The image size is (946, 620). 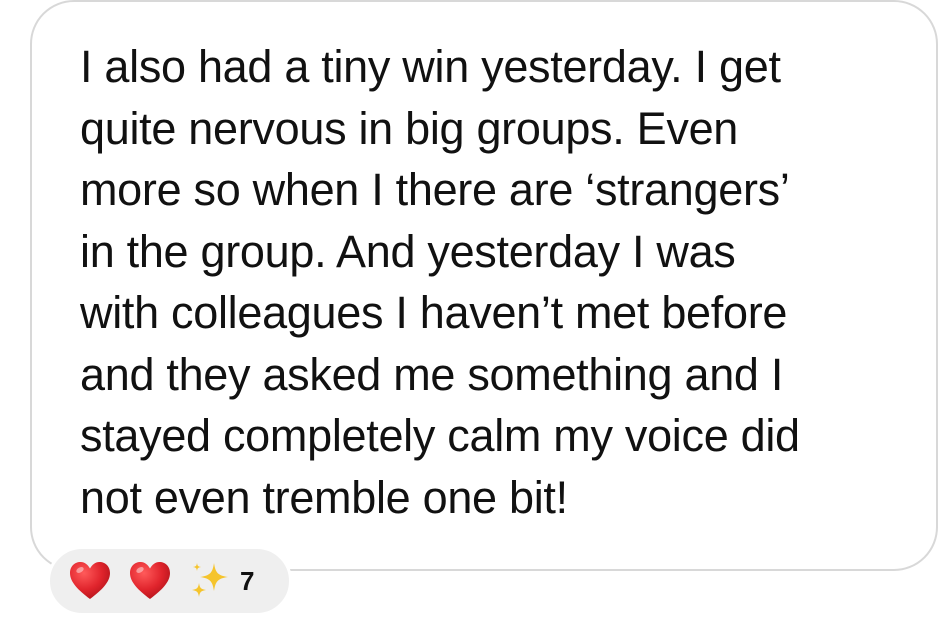 What do you see at coordinates (434, 312) in the screenshot?
I see `message-line: with colleagues I haven’t met before` at bounding box center [434, 312].